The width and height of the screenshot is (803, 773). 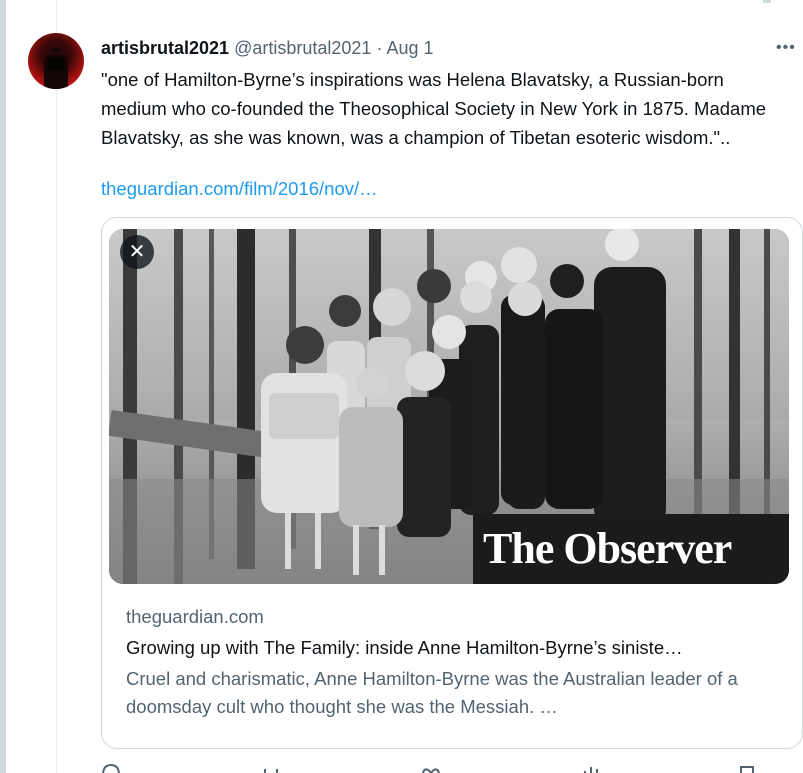 I want to click on avatar, so click(x=56, y=61).